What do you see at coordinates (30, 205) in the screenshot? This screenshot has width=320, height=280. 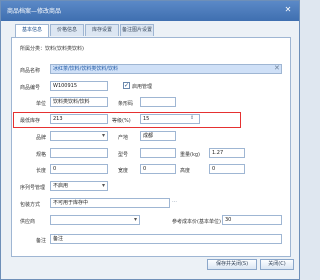 I see `pack-label: 包装方式` at bounding box center [30, 205].